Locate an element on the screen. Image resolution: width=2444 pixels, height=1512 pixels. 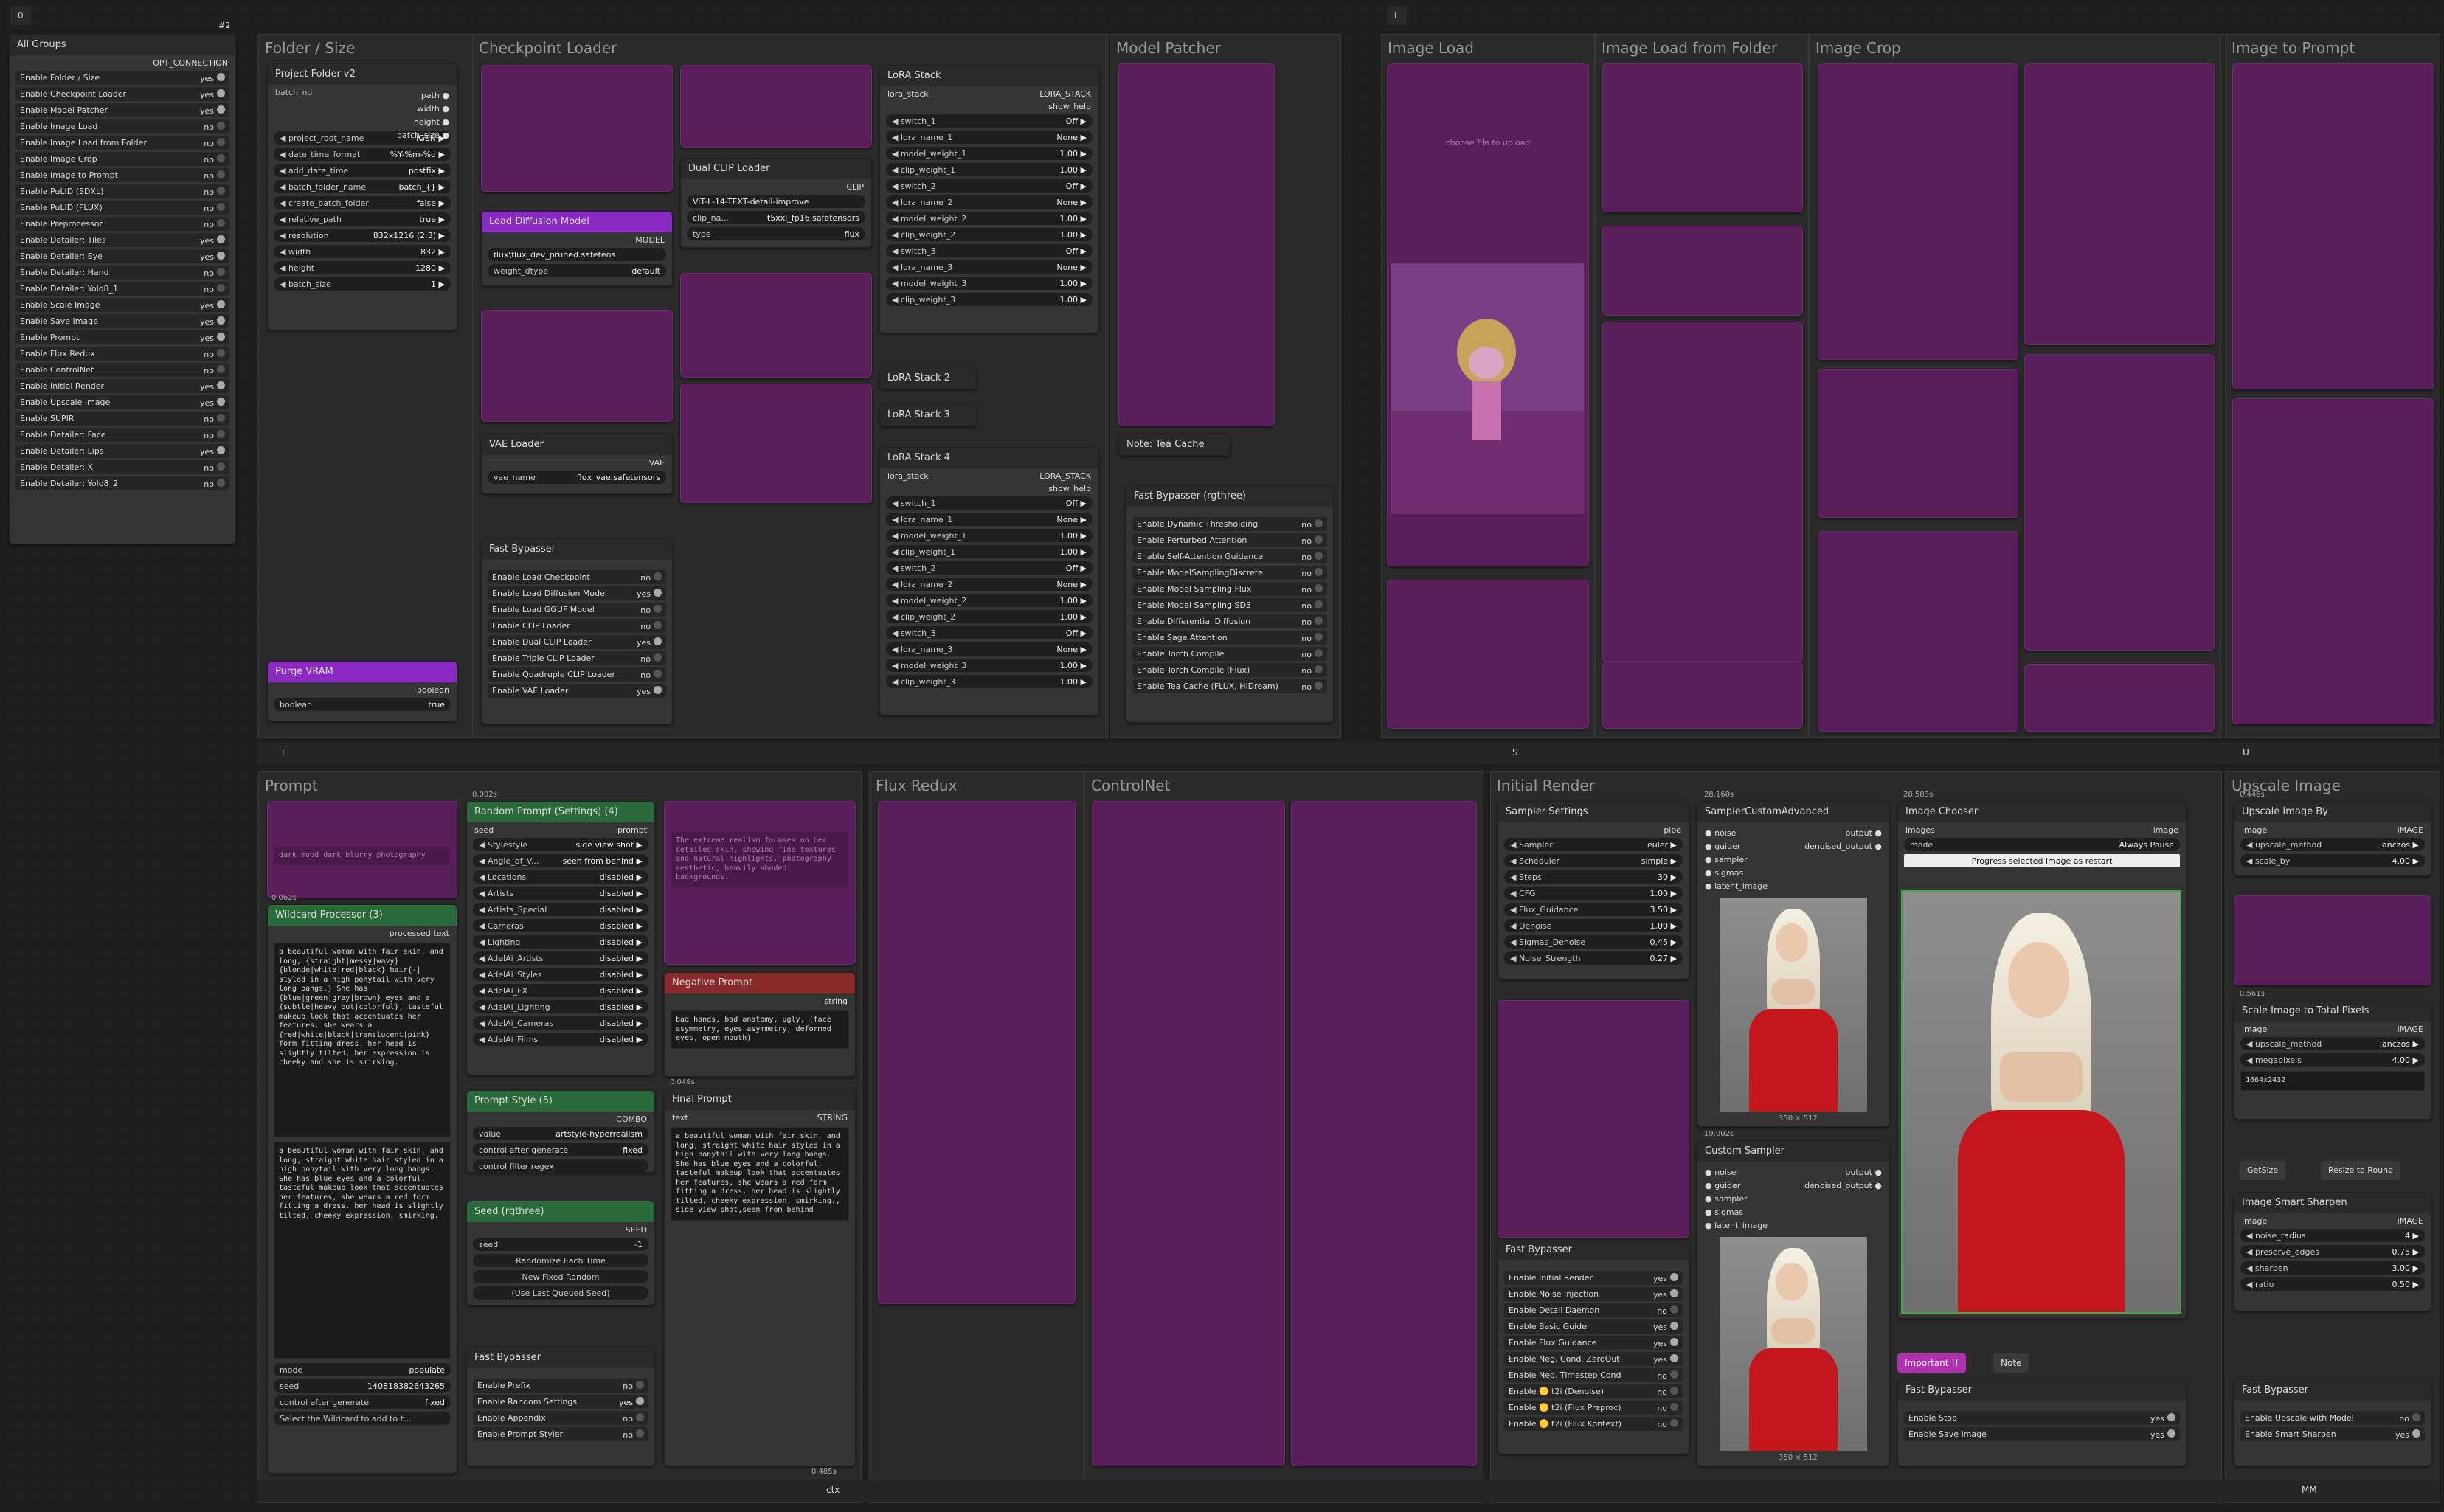
vae-name-field: vae_name flux_vae.safetensors is located at coordinates (577, 477).